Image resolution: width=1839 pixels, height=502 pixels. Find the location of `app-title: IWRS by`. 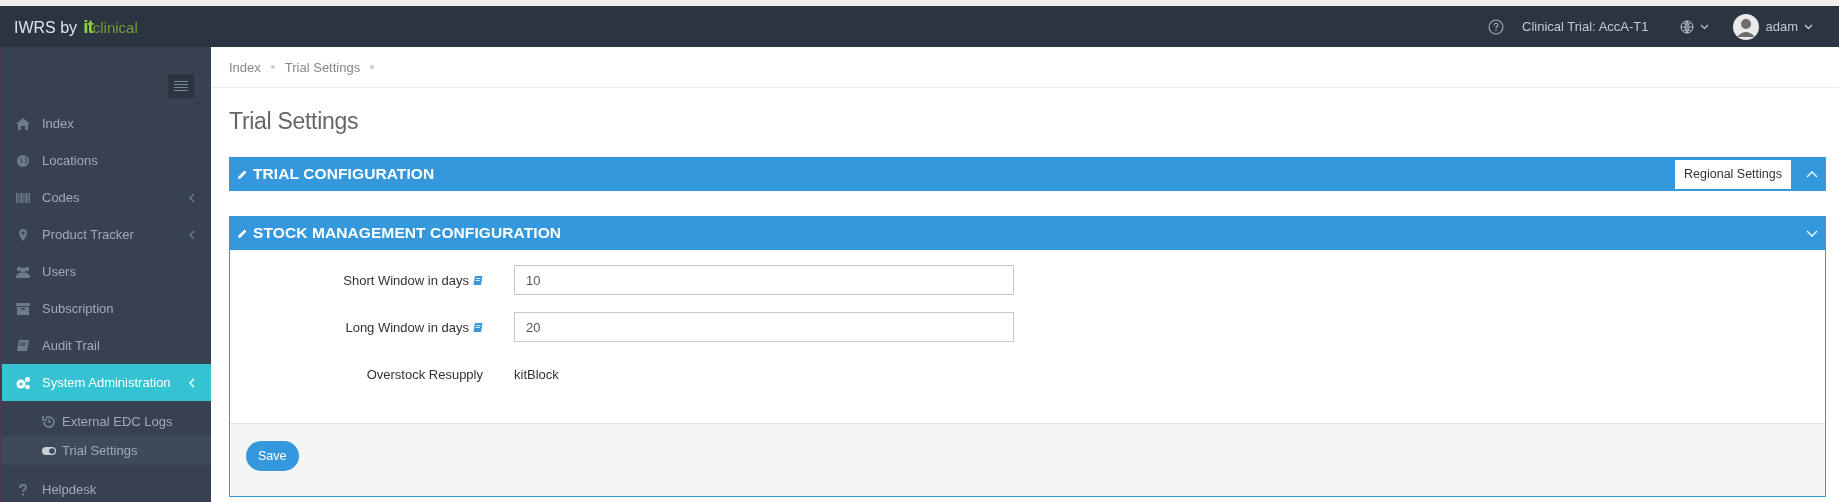

app-title: IWRS by is located at coordinates (46, 27).